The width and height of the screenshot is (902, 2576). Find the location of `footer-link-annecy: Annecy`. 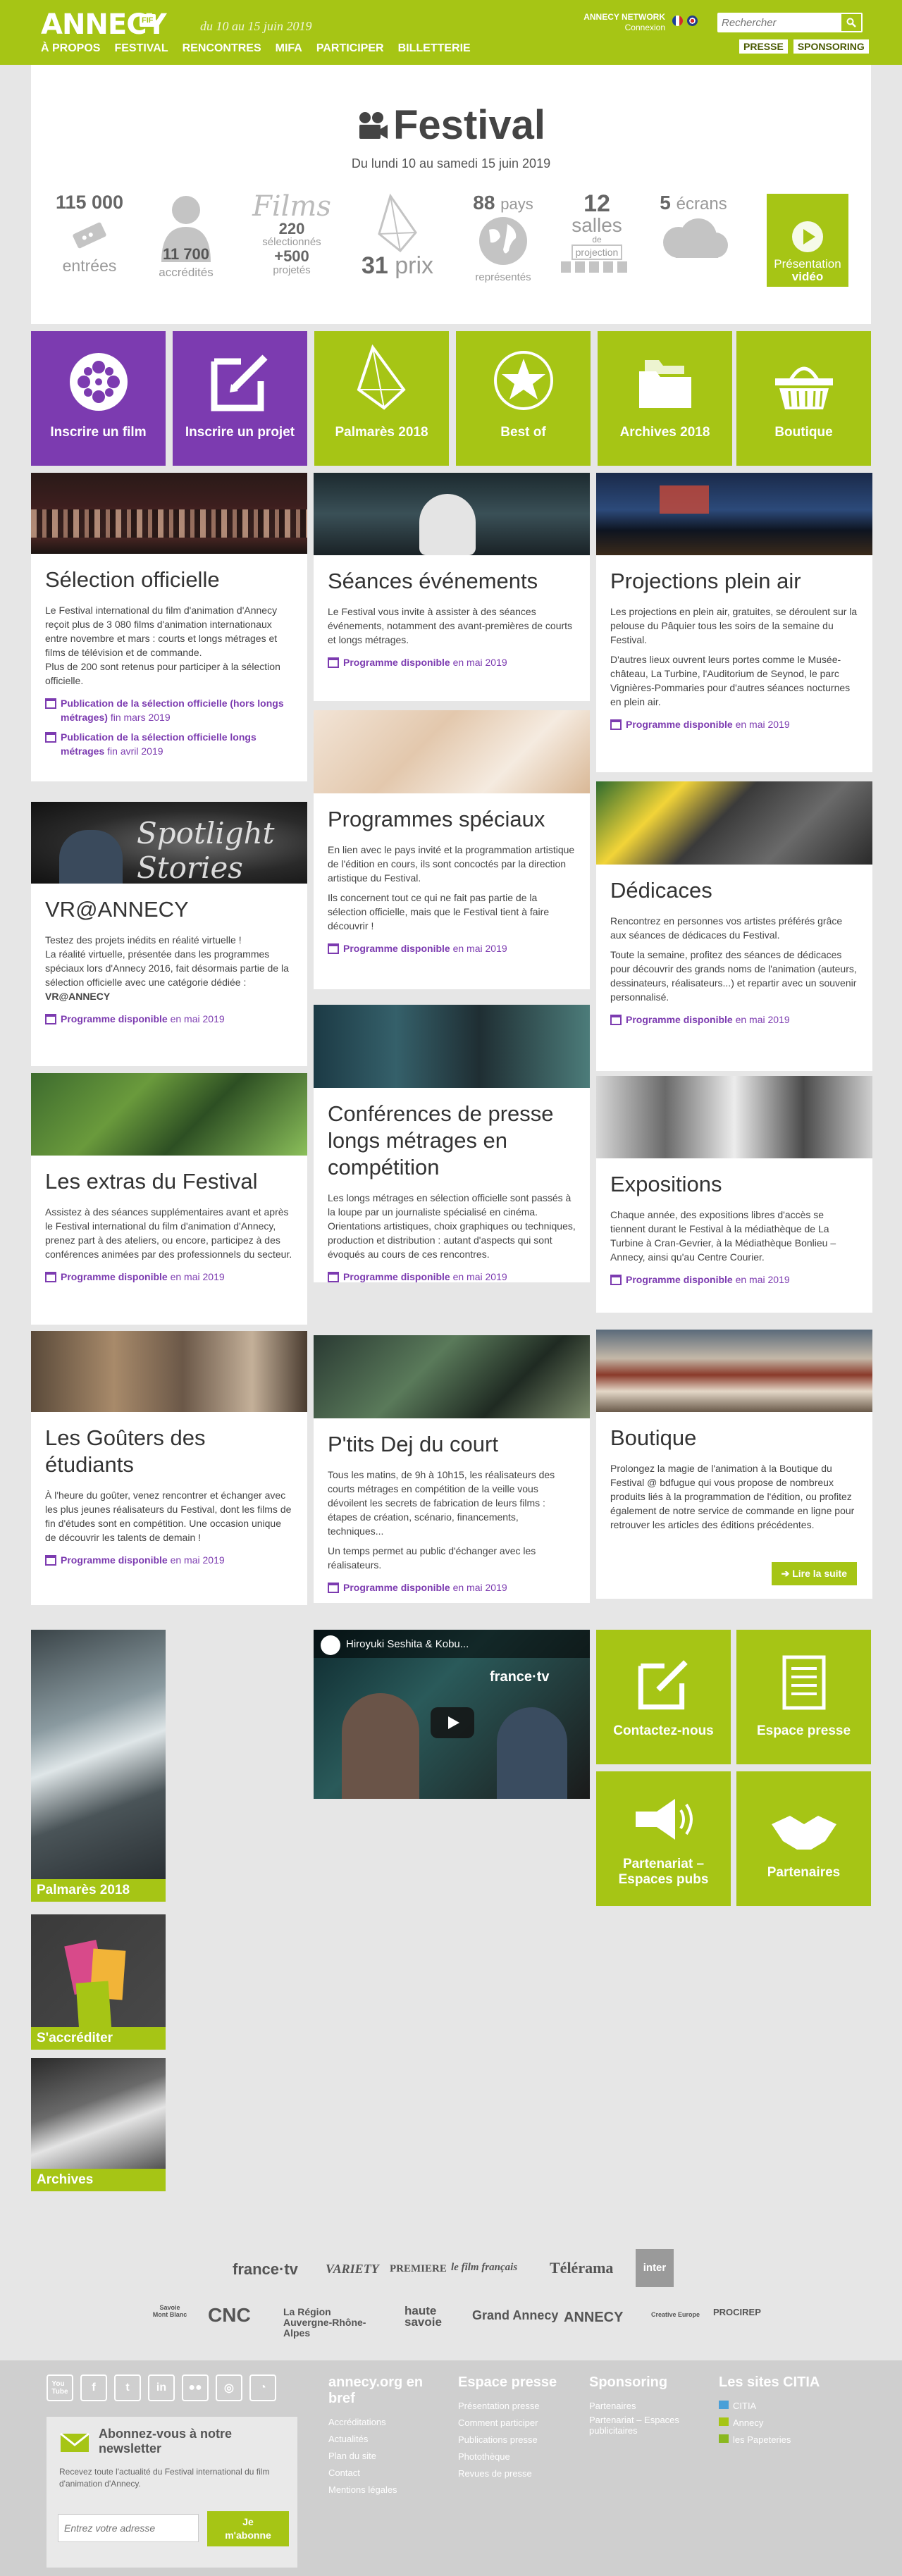

footer-link-annecy: Annecy is located at coordinates (775, 2423).